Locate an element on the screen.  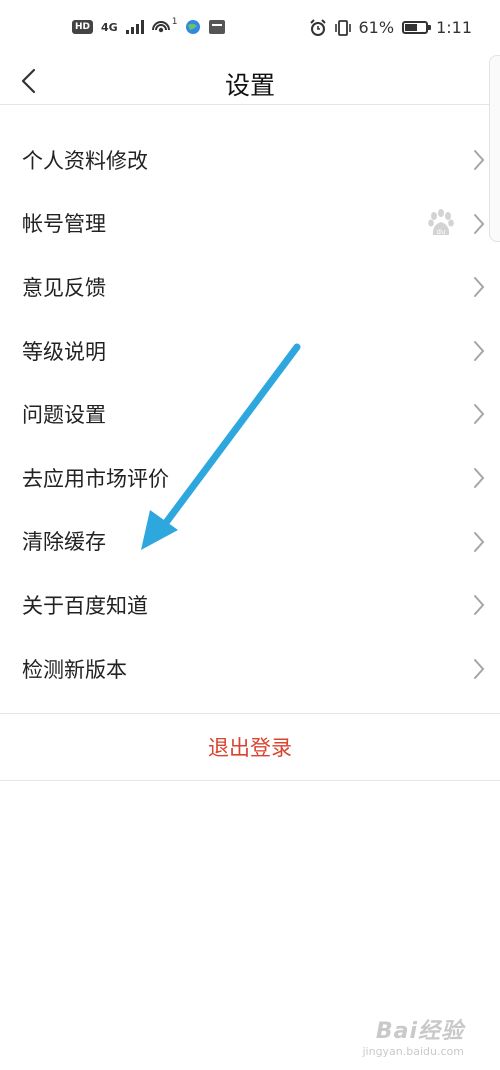
menu-item-label: 清除缓存 is located at coordinates (64, 542).